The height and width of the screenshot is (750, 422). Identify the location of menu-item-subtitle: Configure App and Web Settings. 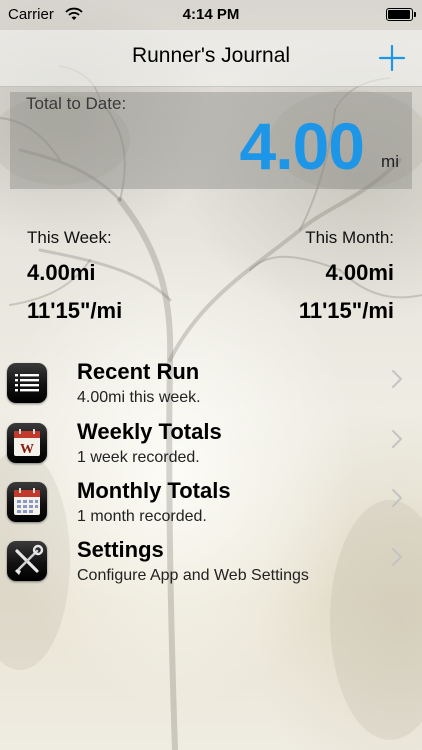
(193, 575).